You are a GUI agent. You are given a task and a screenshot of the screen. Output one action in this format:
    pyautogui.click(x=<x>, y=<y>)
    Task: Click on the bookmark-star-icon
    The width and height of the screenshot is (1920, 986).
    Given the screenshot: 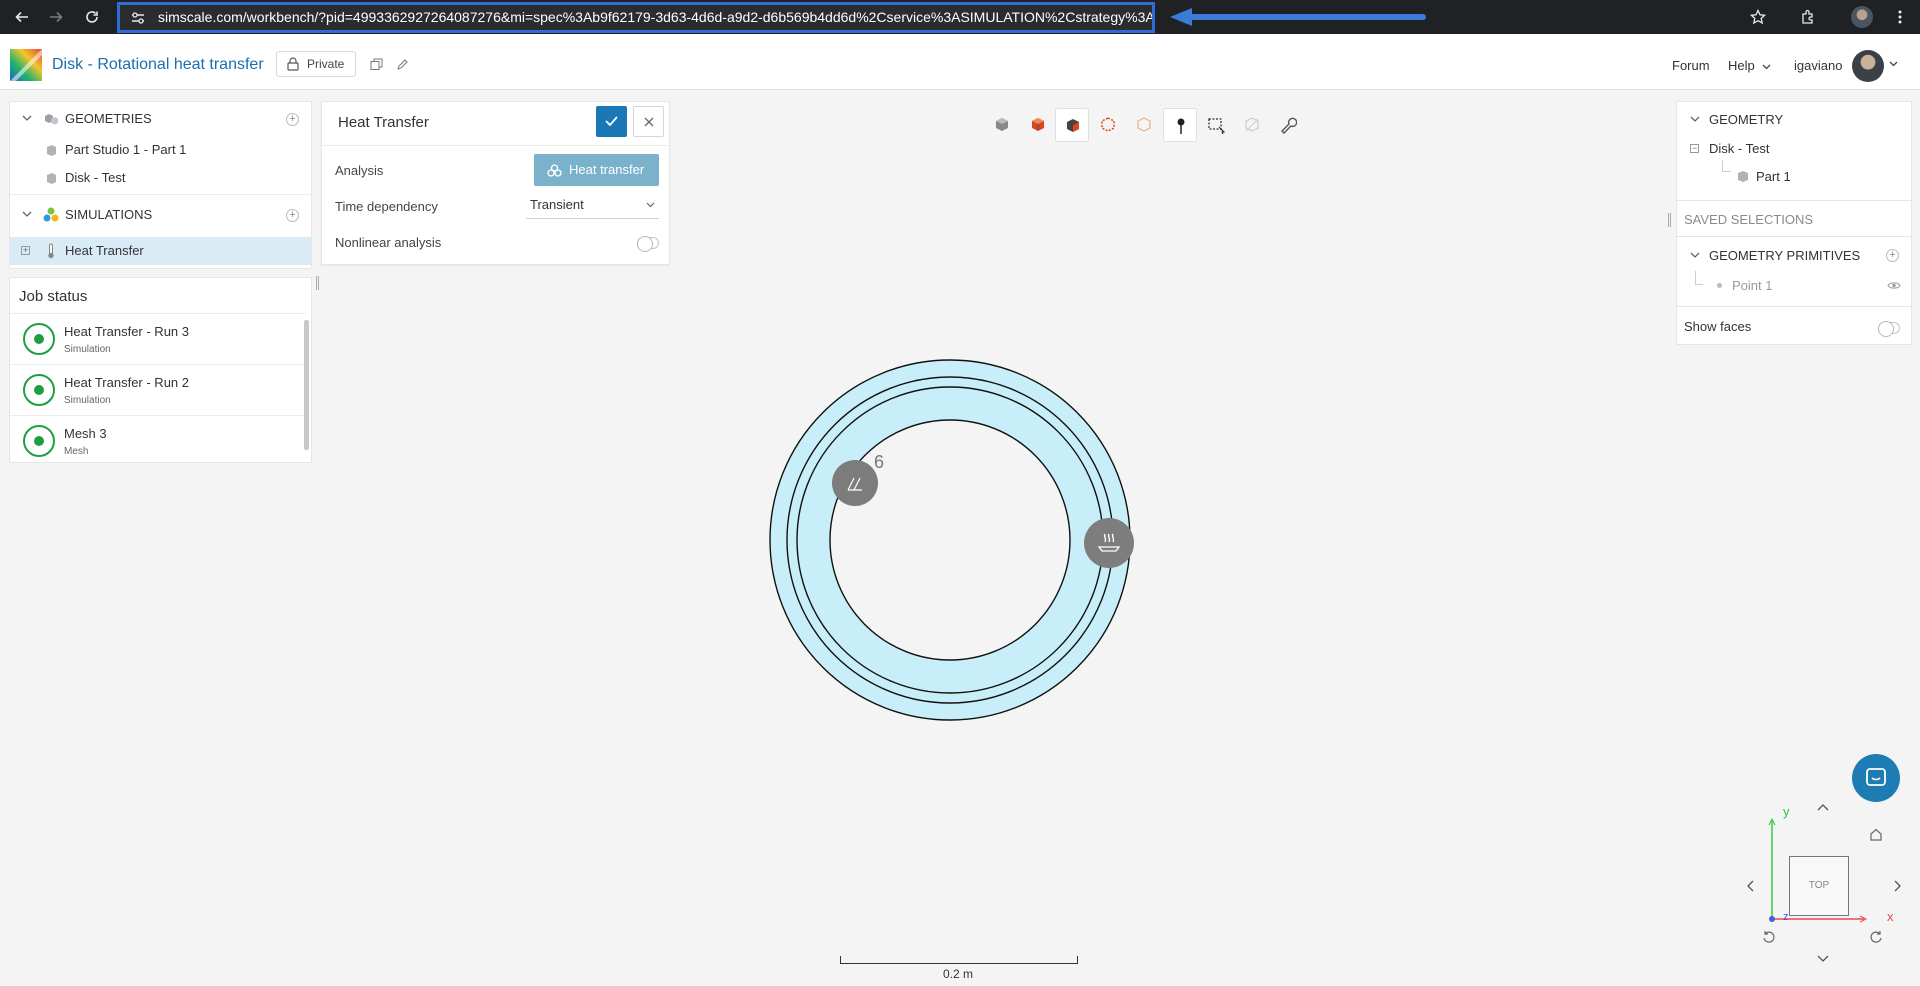 What is the action you would take?
    pyautogui.click(x=1758, y=17)
    